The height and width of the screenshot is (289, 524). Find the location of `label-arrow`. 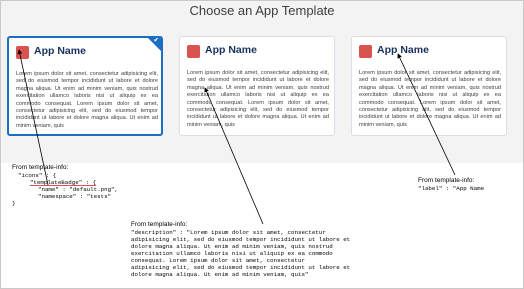

label-arrow is located at coordinates (426, 114).